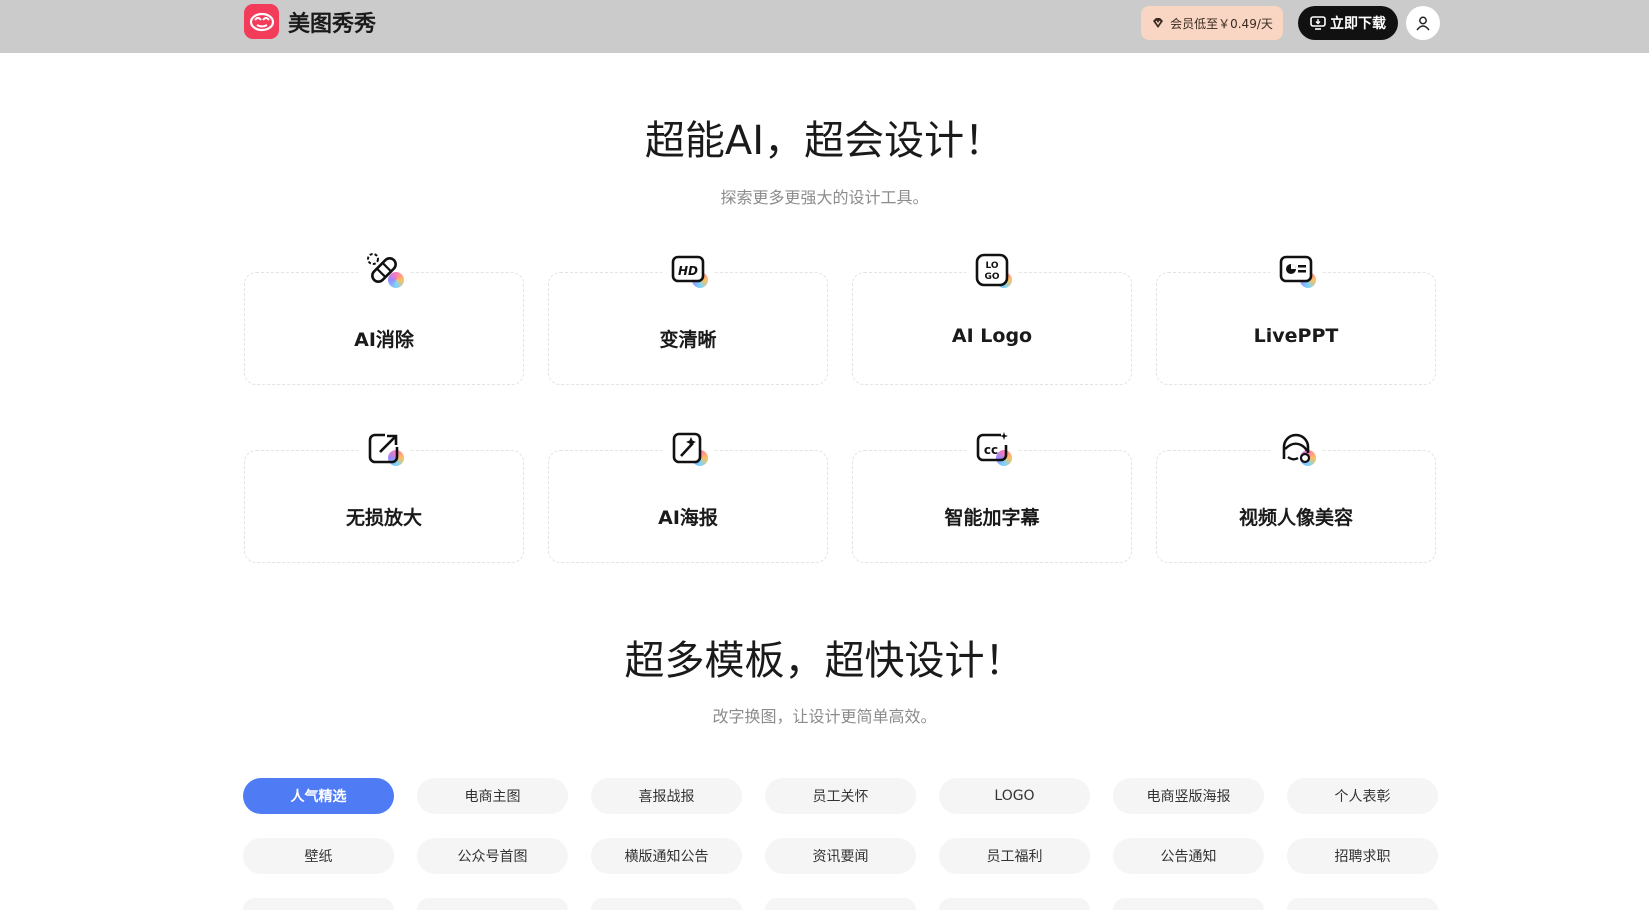 The height and width of the screenshot is (910, 1649). Describe the element at coordinates (1318, 23) in the screenshot. I see `monitor-download-icon` at that location.